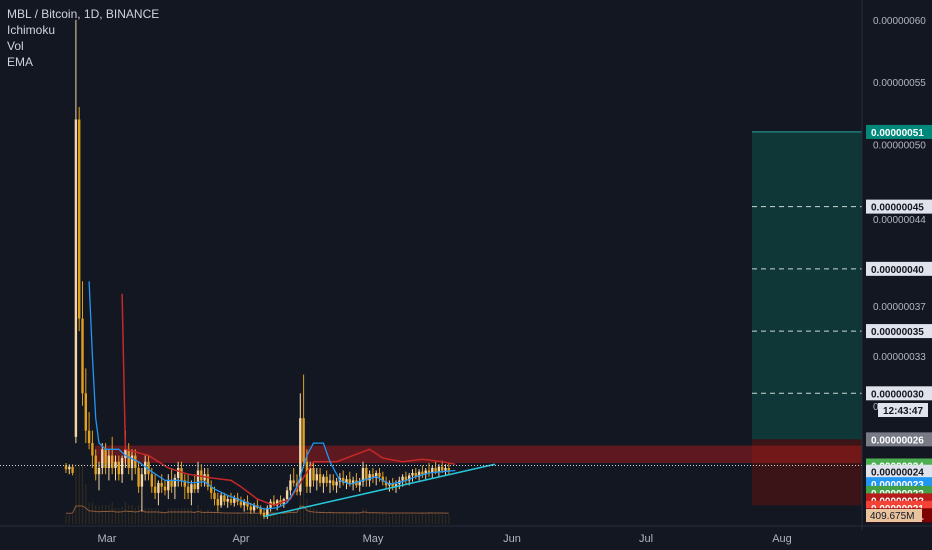 The width and height of the screenshot is (932, 550). What do you see at coordinates (897, 440) in the screenshot?
I see `price-label-text: 0.00000026` at bounding box center [897, 440].